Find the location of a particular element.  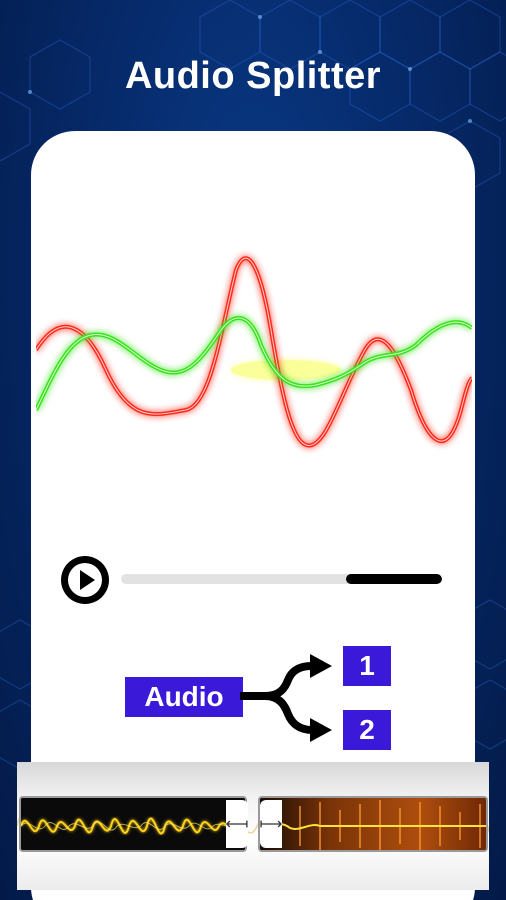

play-button is located at coordinates (85, 580).